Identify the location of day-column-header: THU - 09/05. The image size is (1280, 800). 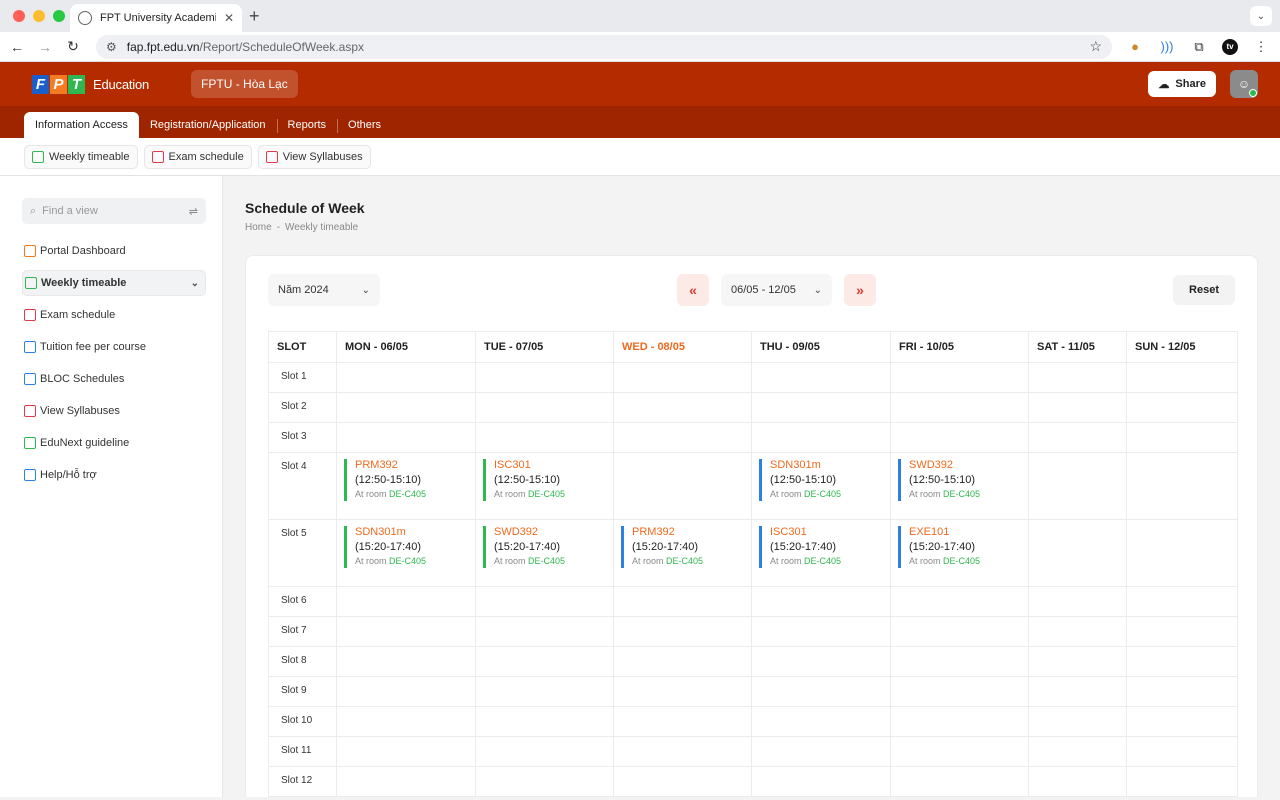
(821, 347).